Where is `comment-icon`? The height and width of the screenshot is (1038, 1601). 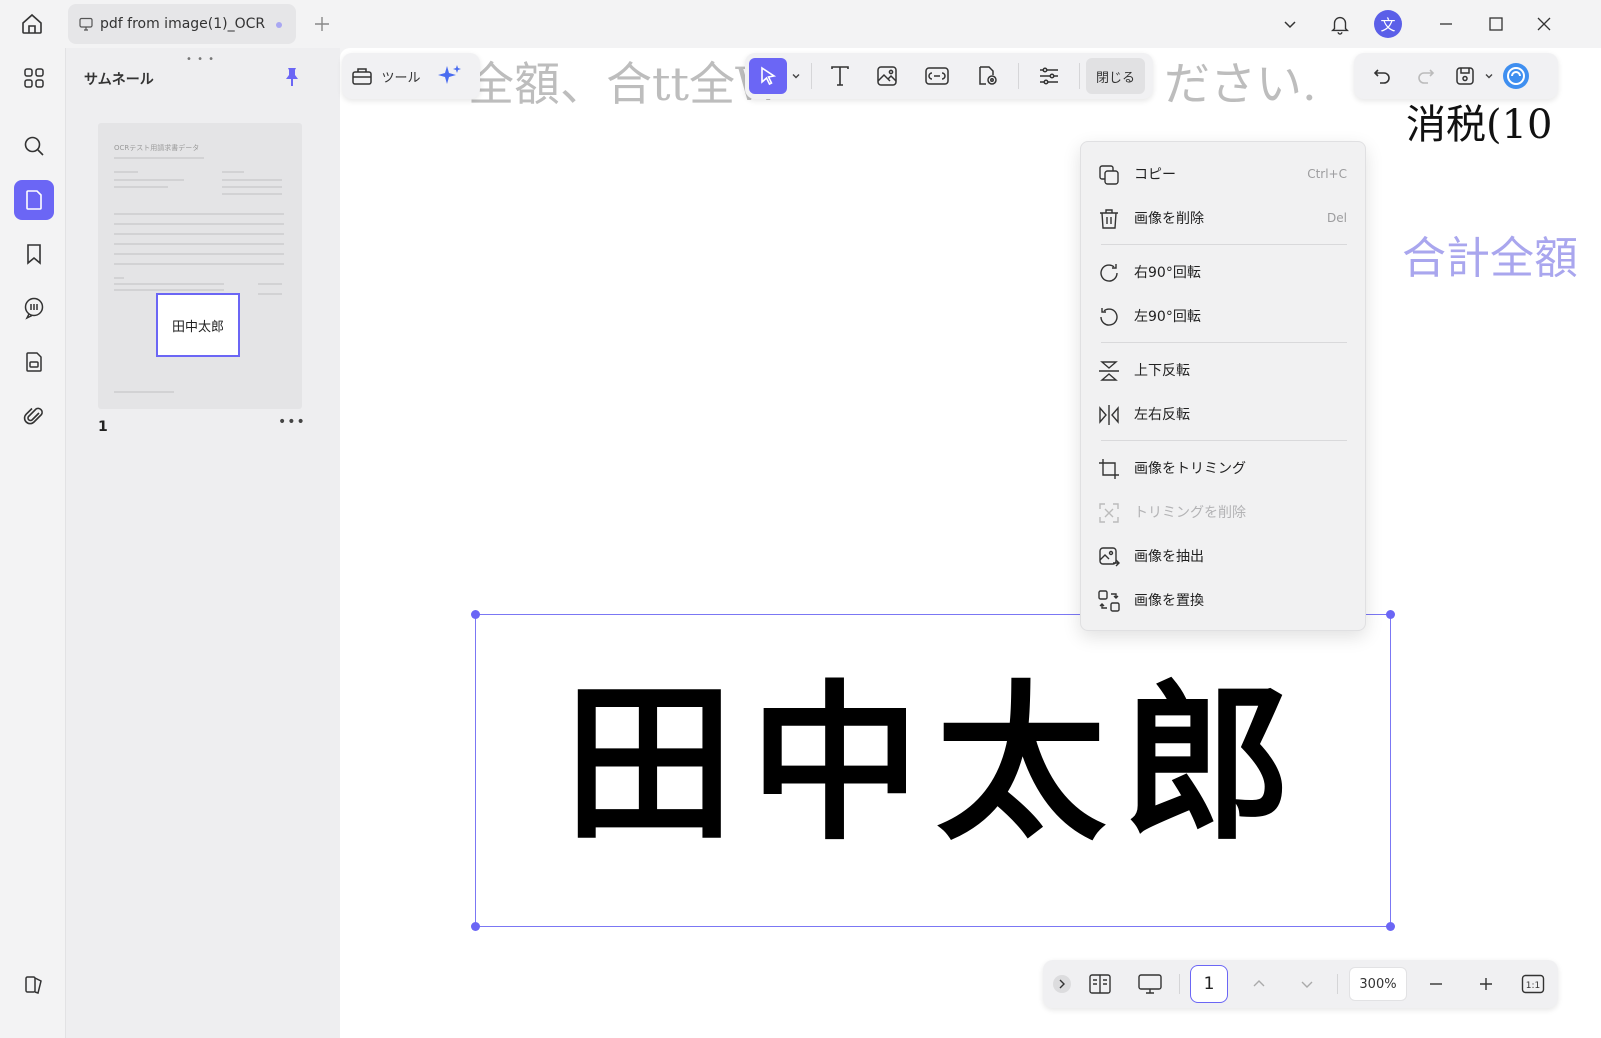 comment-icon is located at coordinates (34, 308).